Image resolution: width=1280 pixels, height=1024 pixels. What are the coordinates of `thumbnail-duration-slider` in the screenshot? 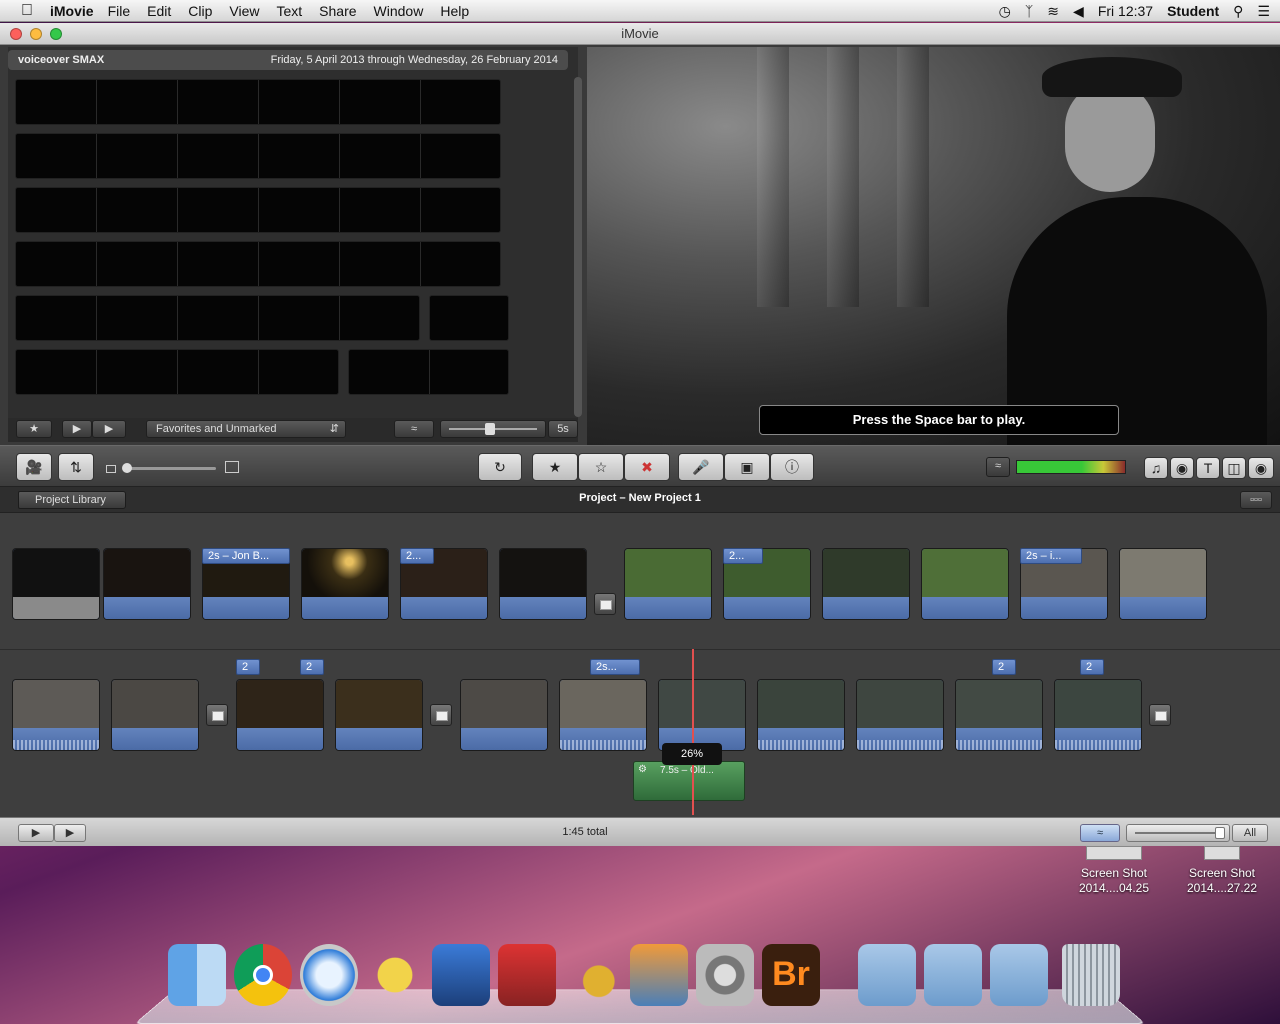 It's located at (493, 429).